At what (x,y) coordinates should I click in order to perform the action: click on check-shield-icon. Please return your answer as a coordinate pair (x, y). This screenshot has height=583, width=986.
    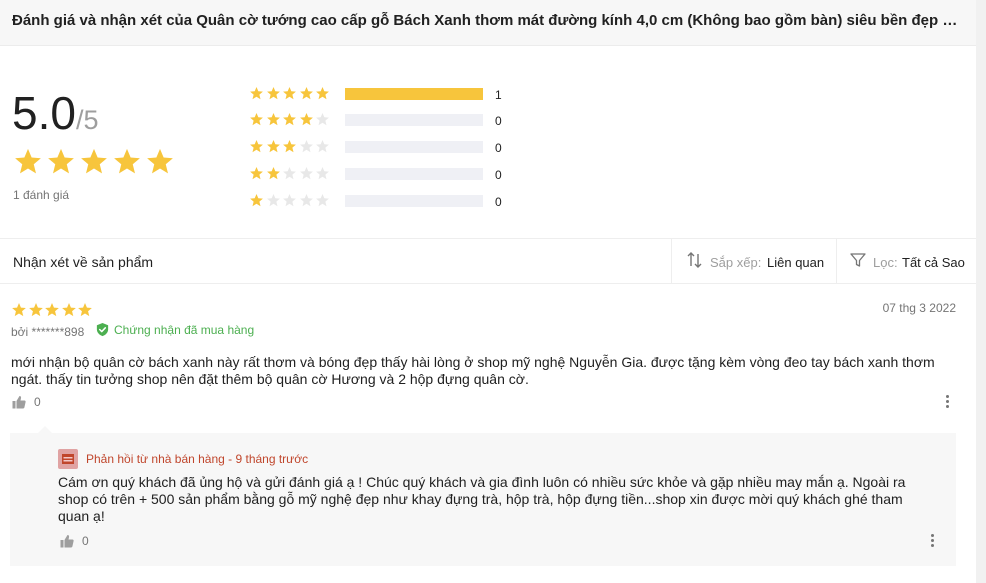
    Looking at the image, I should click on (102, 329).